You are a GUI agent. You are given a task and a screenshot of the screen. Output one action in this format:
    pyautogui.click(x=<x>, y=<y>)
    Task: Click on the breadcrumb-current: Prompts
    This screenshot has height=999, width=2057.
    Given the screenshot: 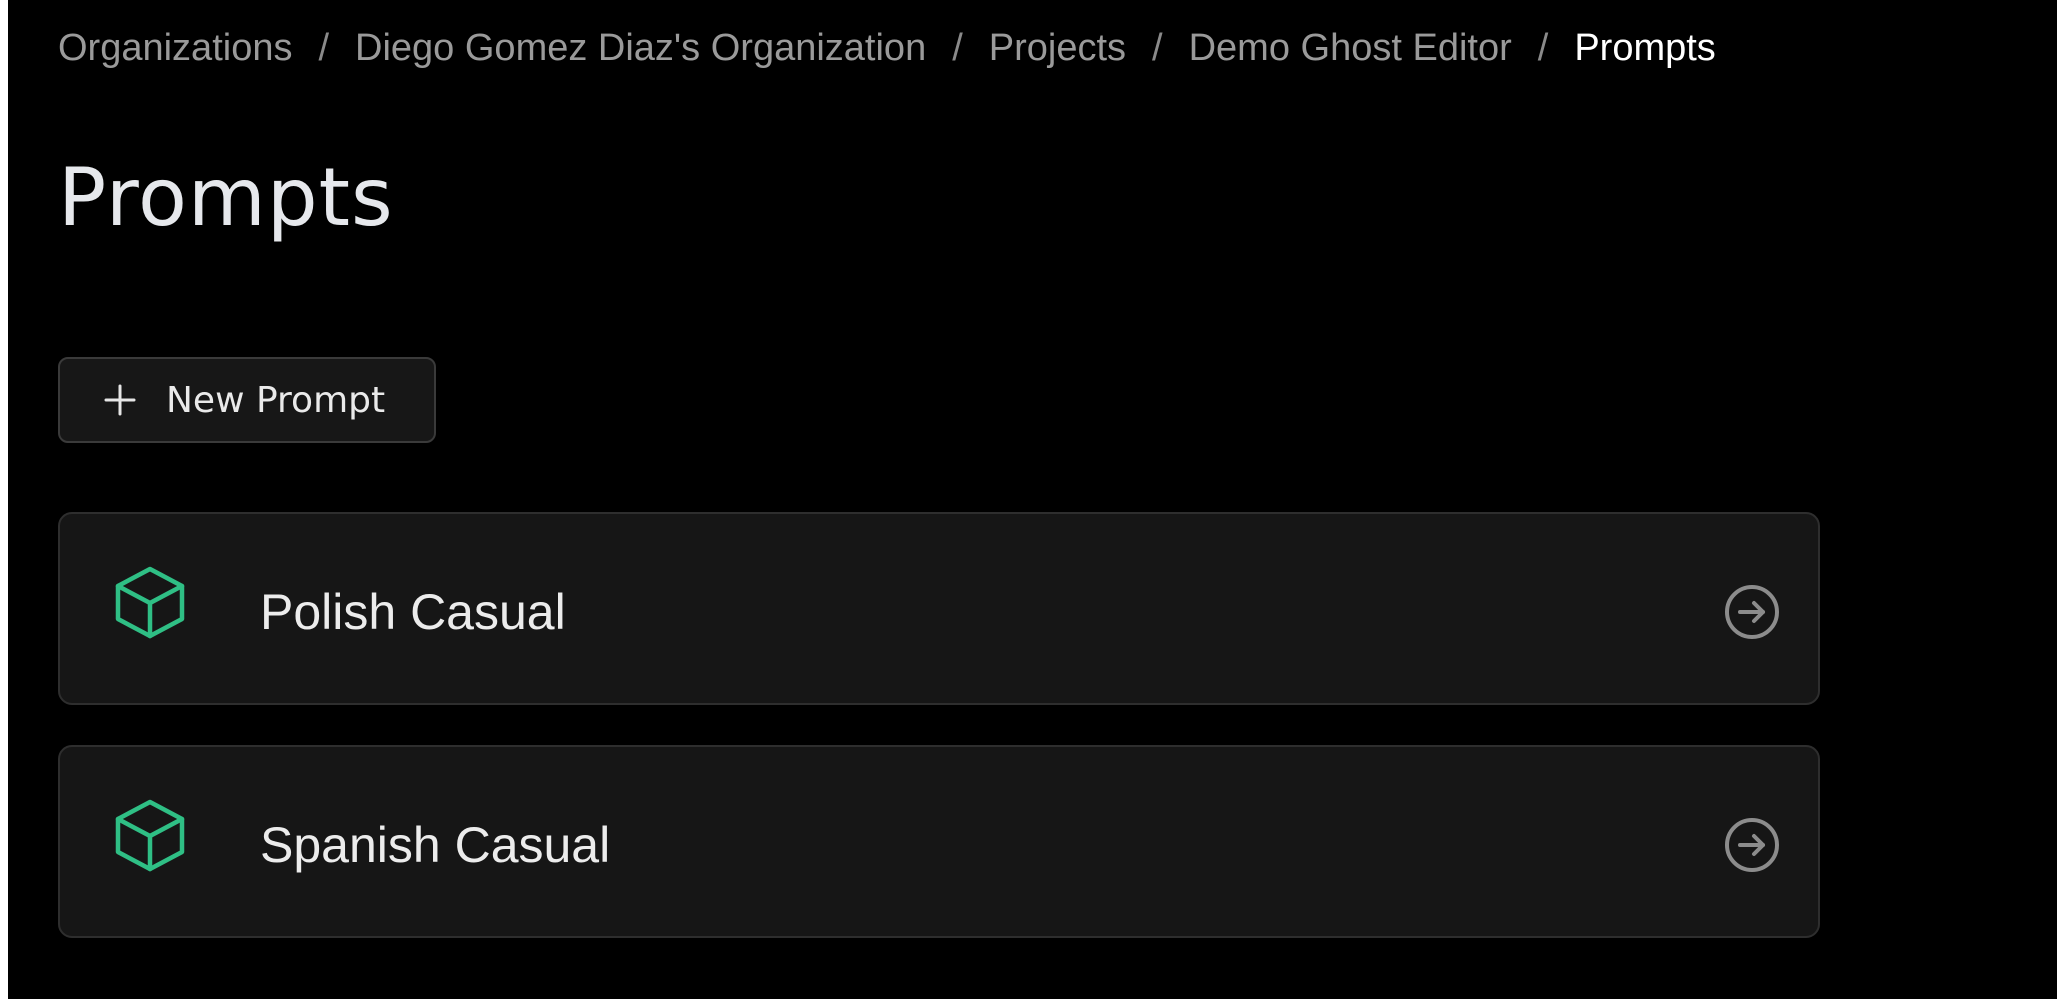 What is the action you would take?
    pyautogui.click(x=1645, y=48)
    